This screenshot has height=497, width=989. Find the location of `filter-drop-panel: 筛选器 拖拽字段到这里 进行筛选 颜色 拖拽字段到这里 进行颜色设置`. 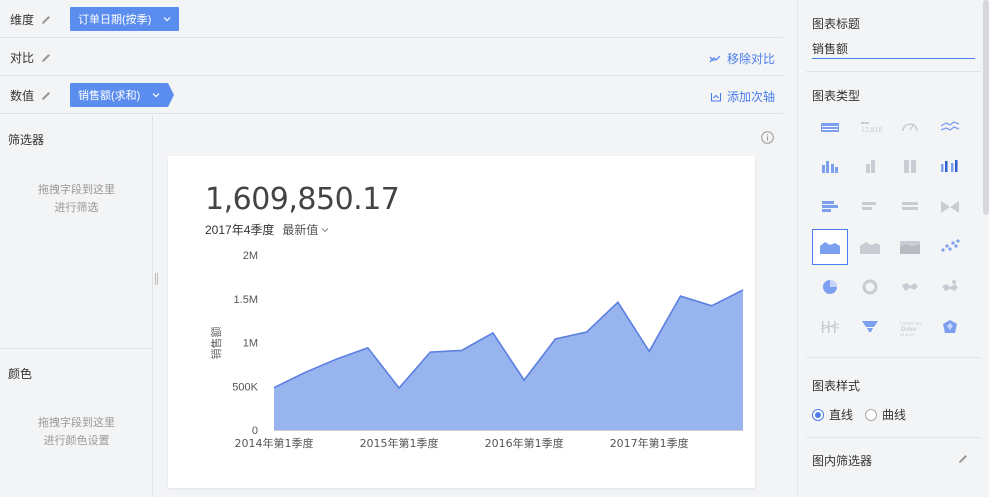

filter-drop-panel: 筛选器 拖拽字段到这里 进行筛选 颜色 拖拽字段到这里 进行颜色设置 is located at coordinates (76, 306).